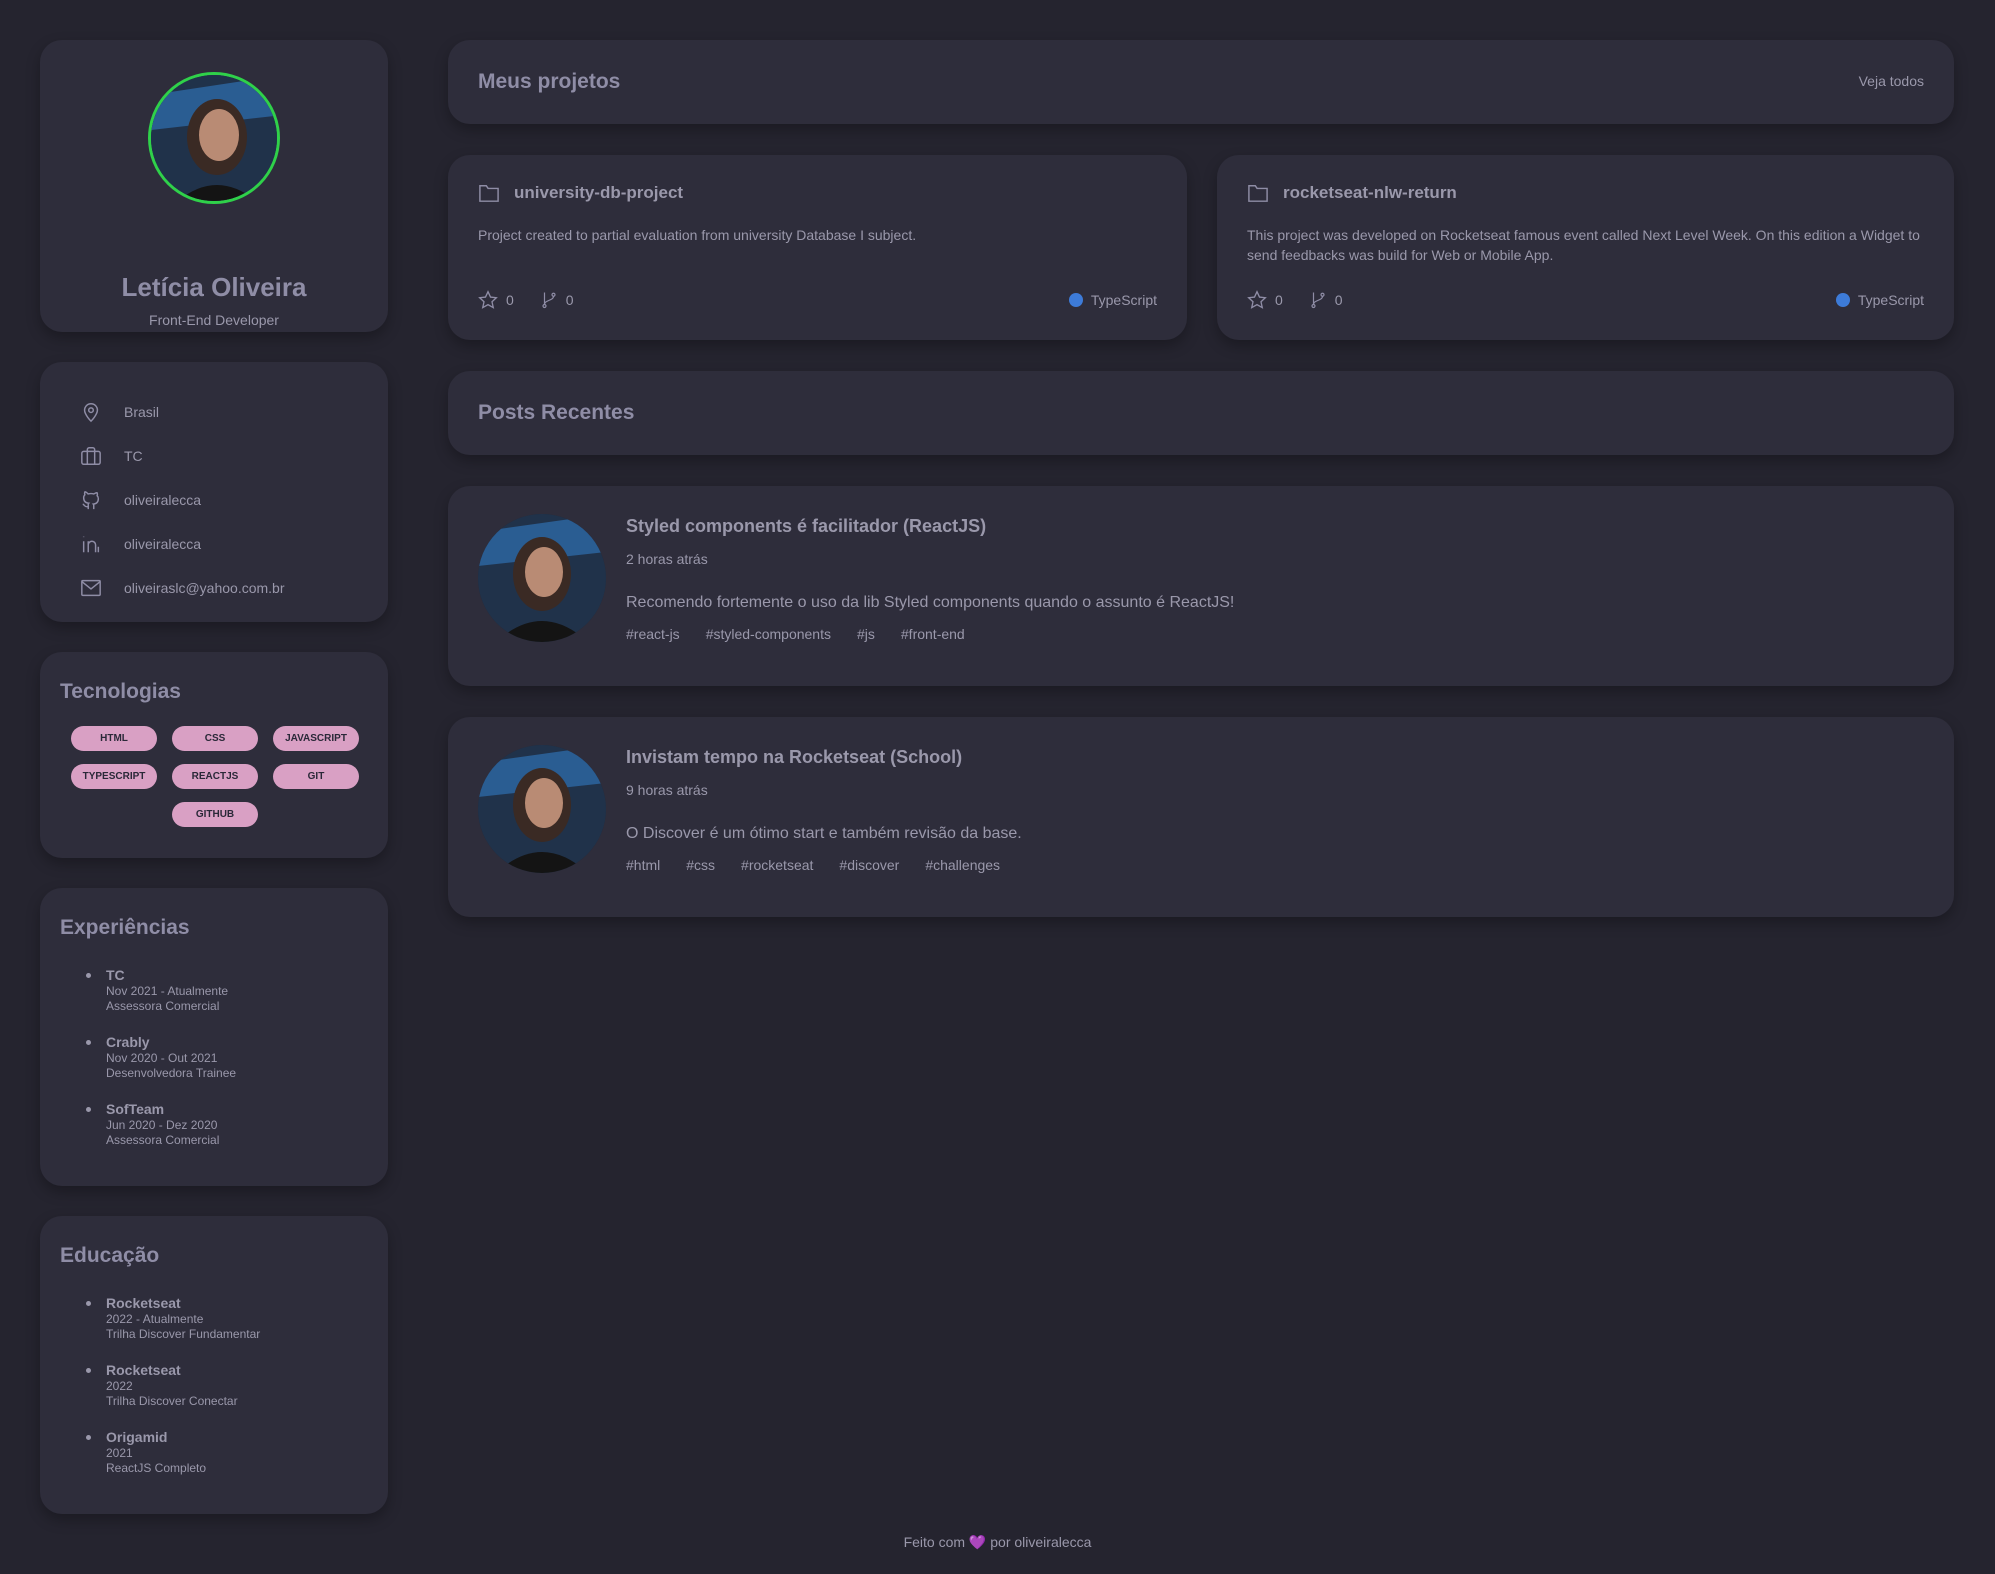 This screenshot has height=1574, width=1995. Describe the element at coordinates (643, 865) in the screenshot. I see `post-tag: #html` at that location.